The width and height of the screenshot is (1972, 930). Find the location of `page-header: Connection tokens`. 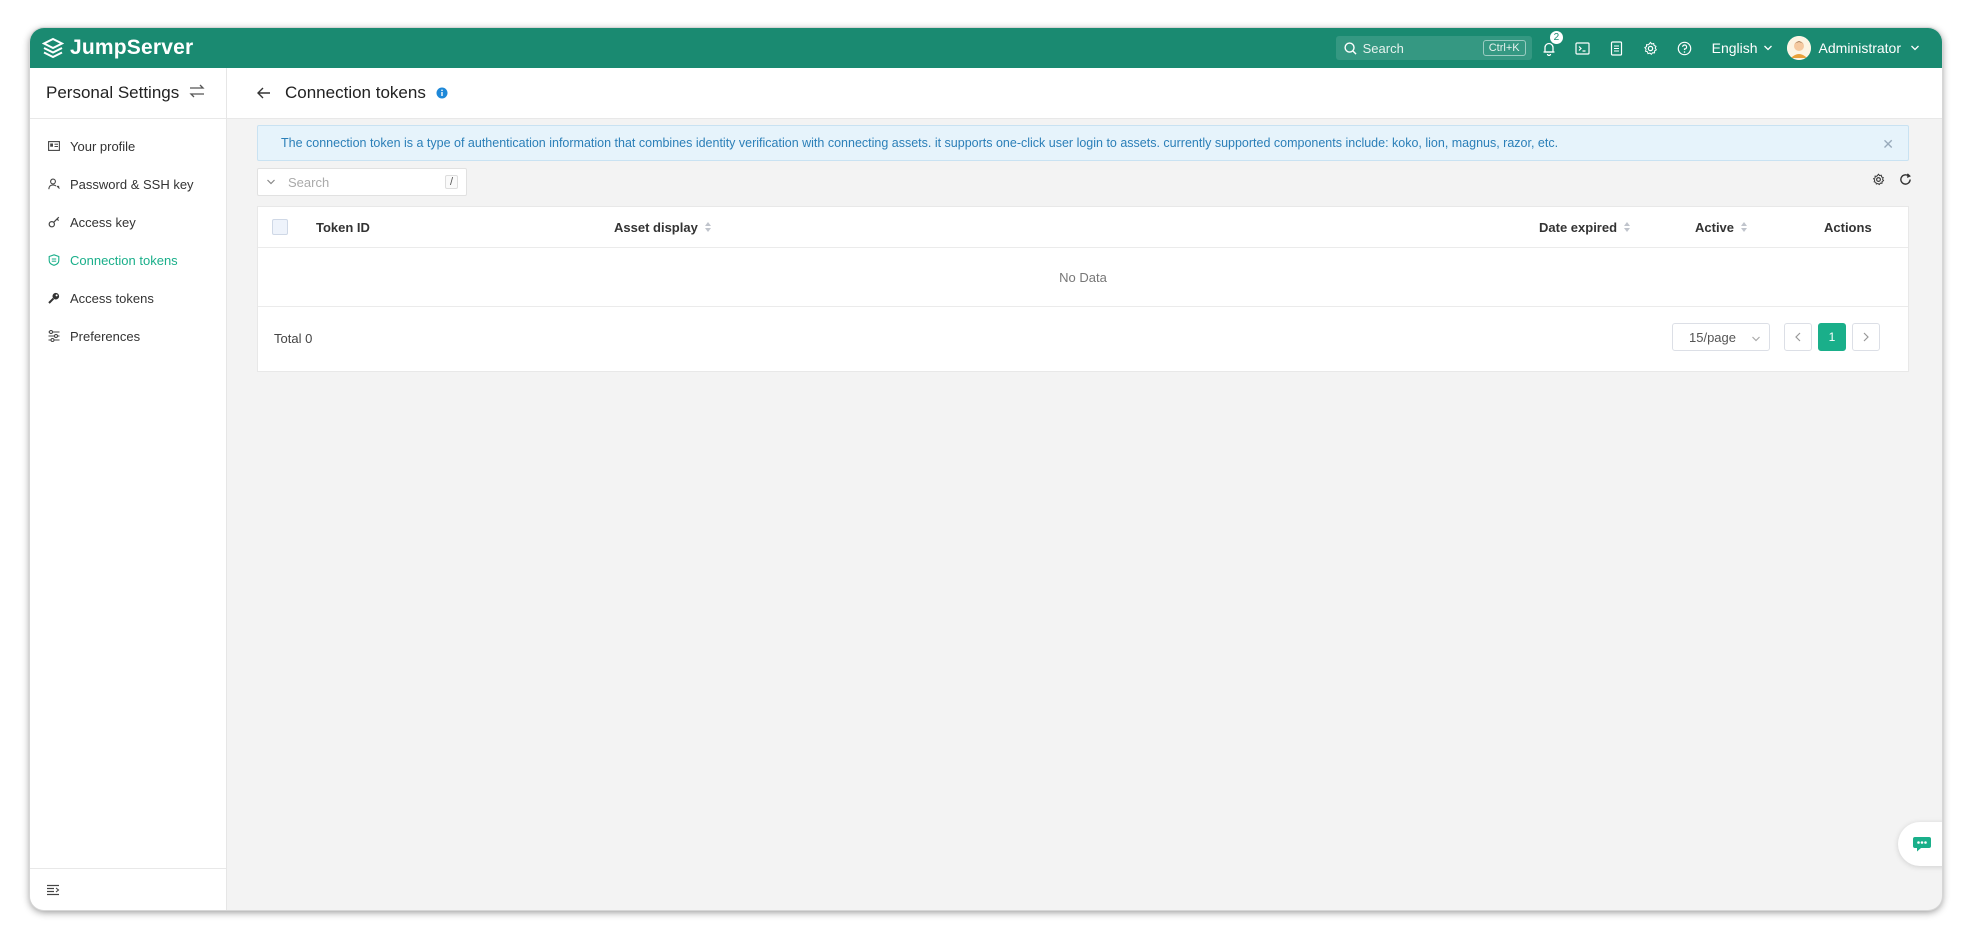

page-header: Connection tokens is located at coordinates (1084, 93).